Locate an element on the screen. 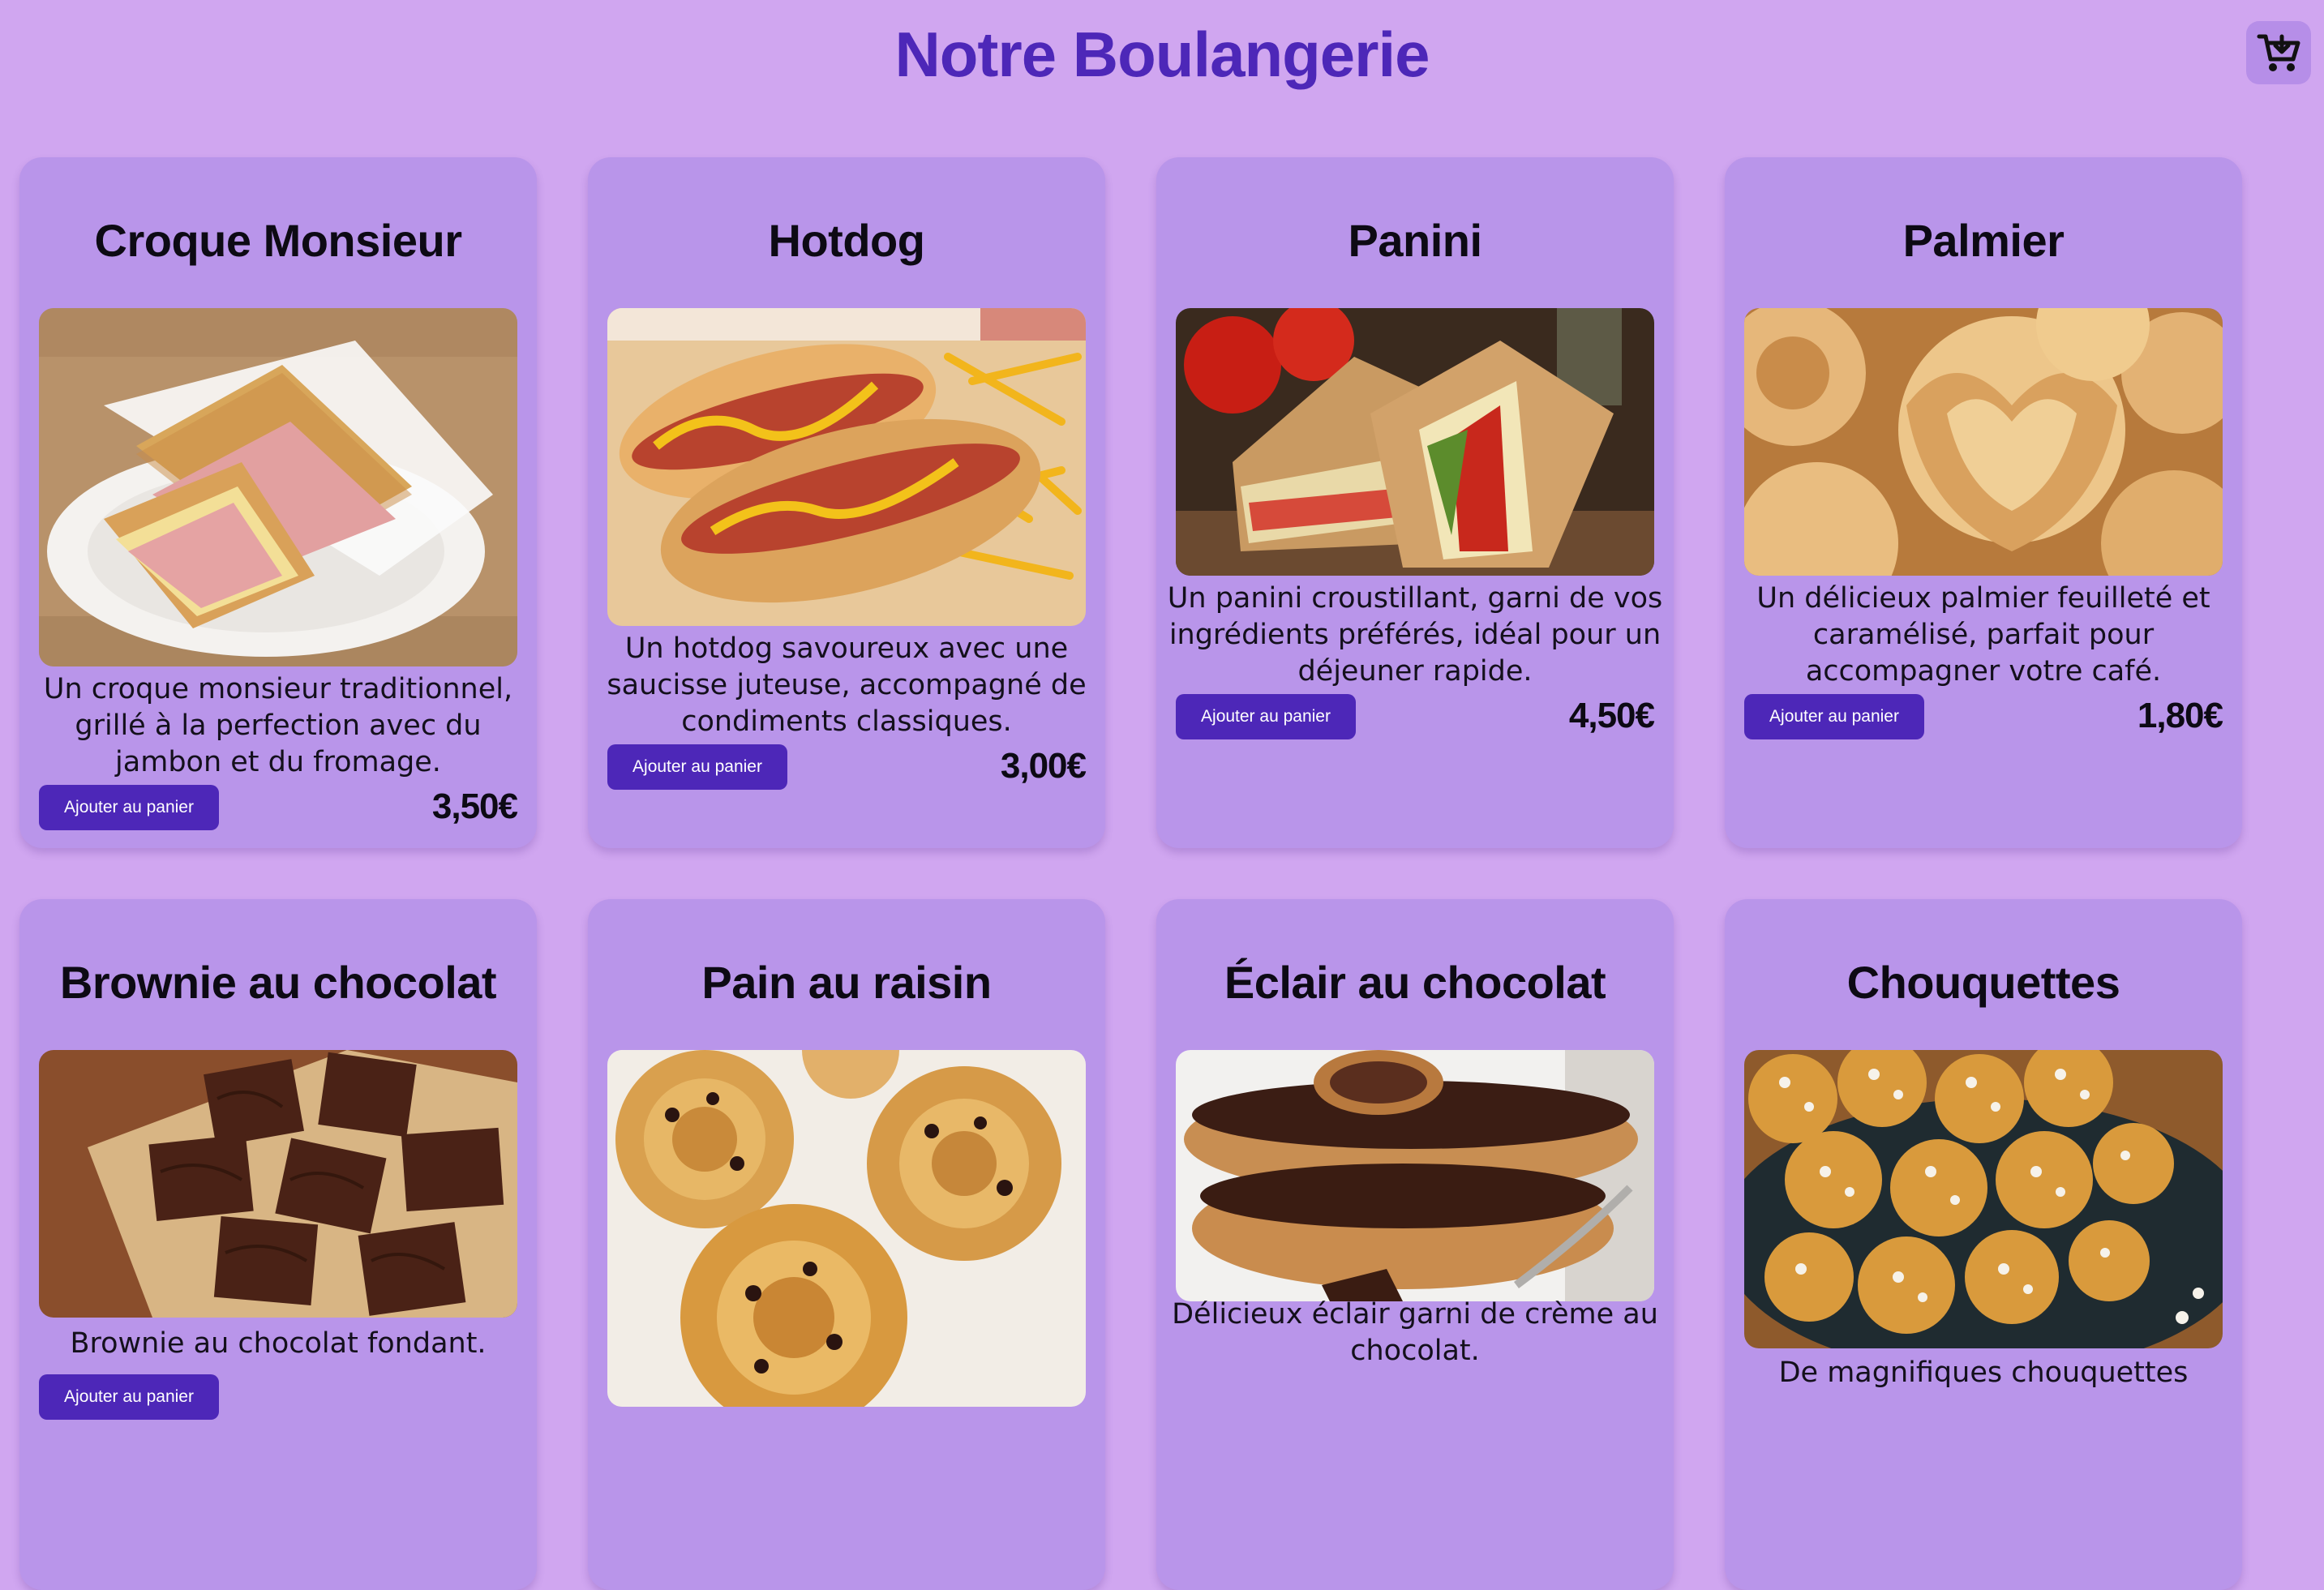 The width and height of the screenshot is (2324, 1590). product-price: 4,50€ is located at coordinates (1611, 716).